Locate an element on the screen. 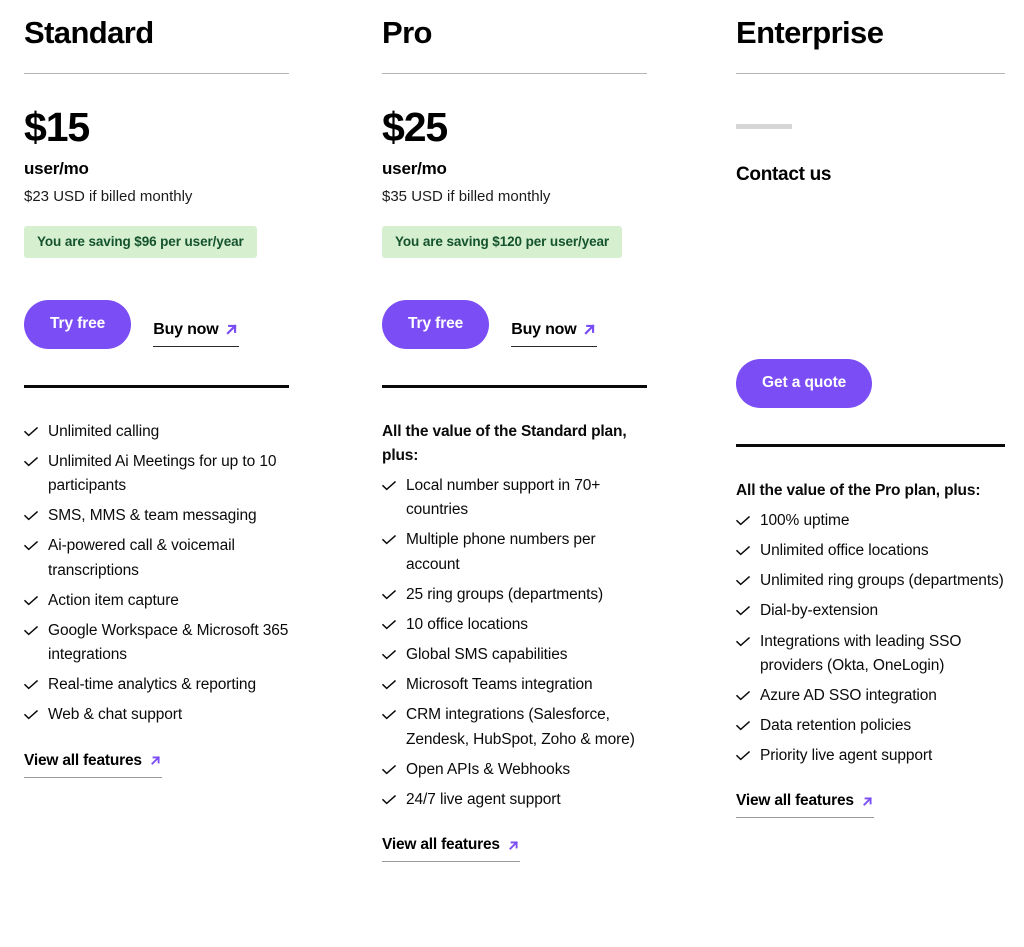  cta-row-standard: Try free Buy now is located at coordinates (156, 324).